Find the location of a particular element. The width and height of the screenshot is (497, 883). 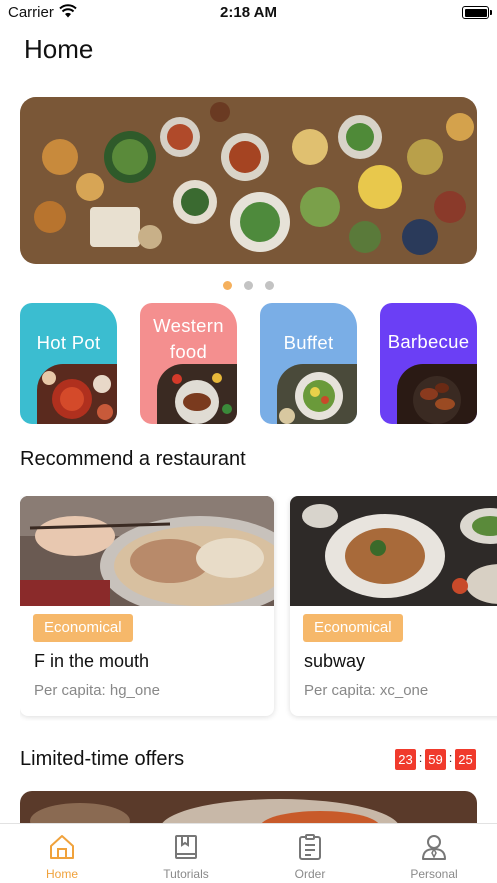

offers-section-title: Limited-time offers is located at coordinates (102, 759).